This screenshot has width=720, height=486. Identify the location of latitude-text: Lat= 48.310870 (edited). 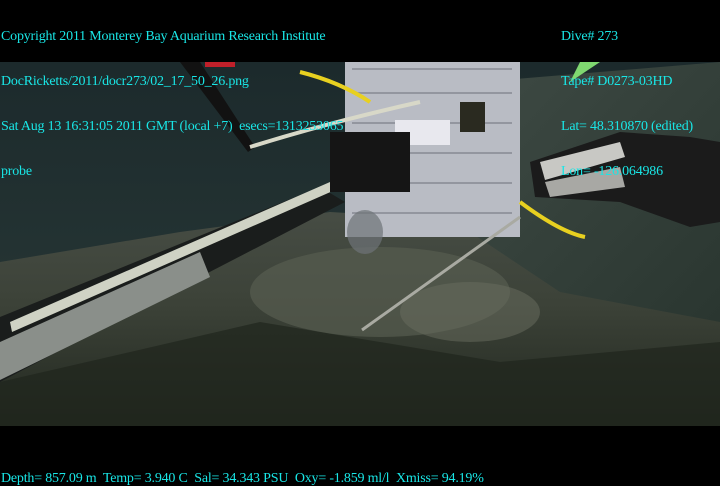
(627, 126).